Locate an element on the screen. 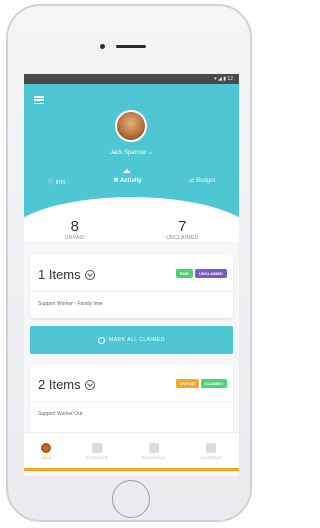  tab-expenses-label: EXPENSES is located at coordinates (96, 457).